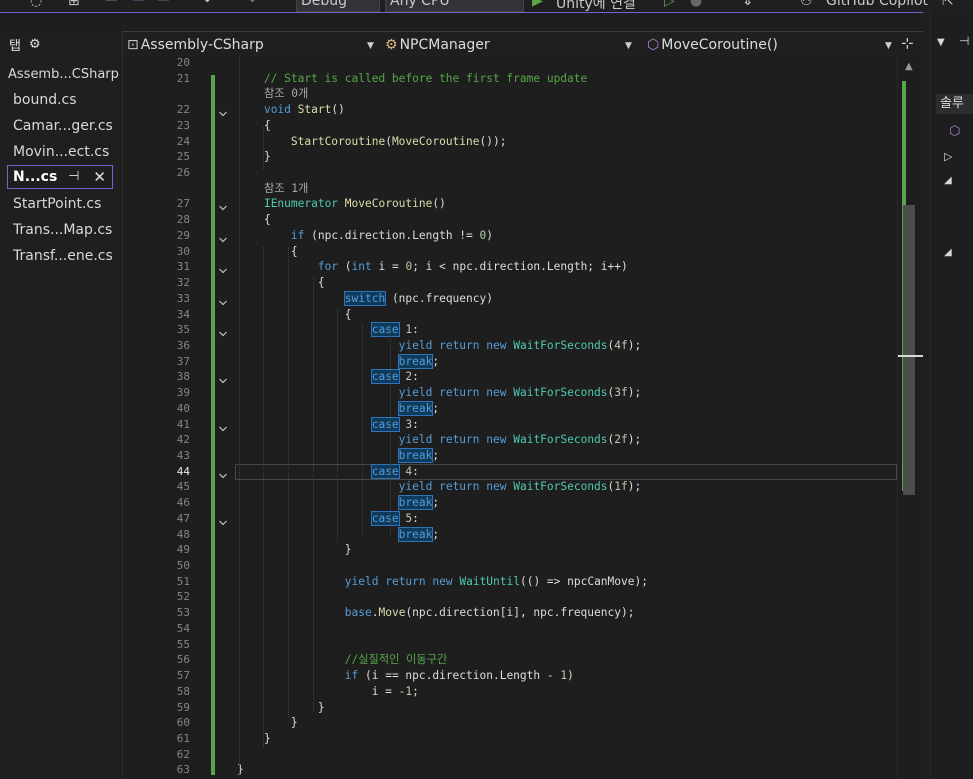  What do you see at coordinates (669, 4) in the screenshot?
I see `start-without-debug-icon: ▷` at bounding box center [669, 4].